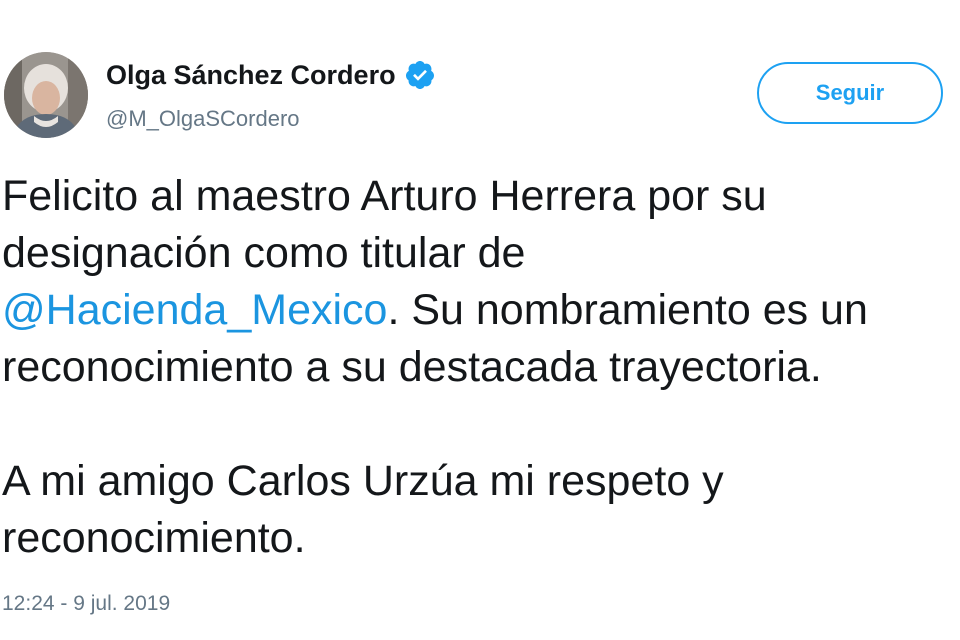 The width and height of the screenshot is (960, 640). What do you see at coordinates (251, 75) in the screenshot?
I see `author-name-text: Olga Sánchez Cordero` at bounding box center [251, 75].